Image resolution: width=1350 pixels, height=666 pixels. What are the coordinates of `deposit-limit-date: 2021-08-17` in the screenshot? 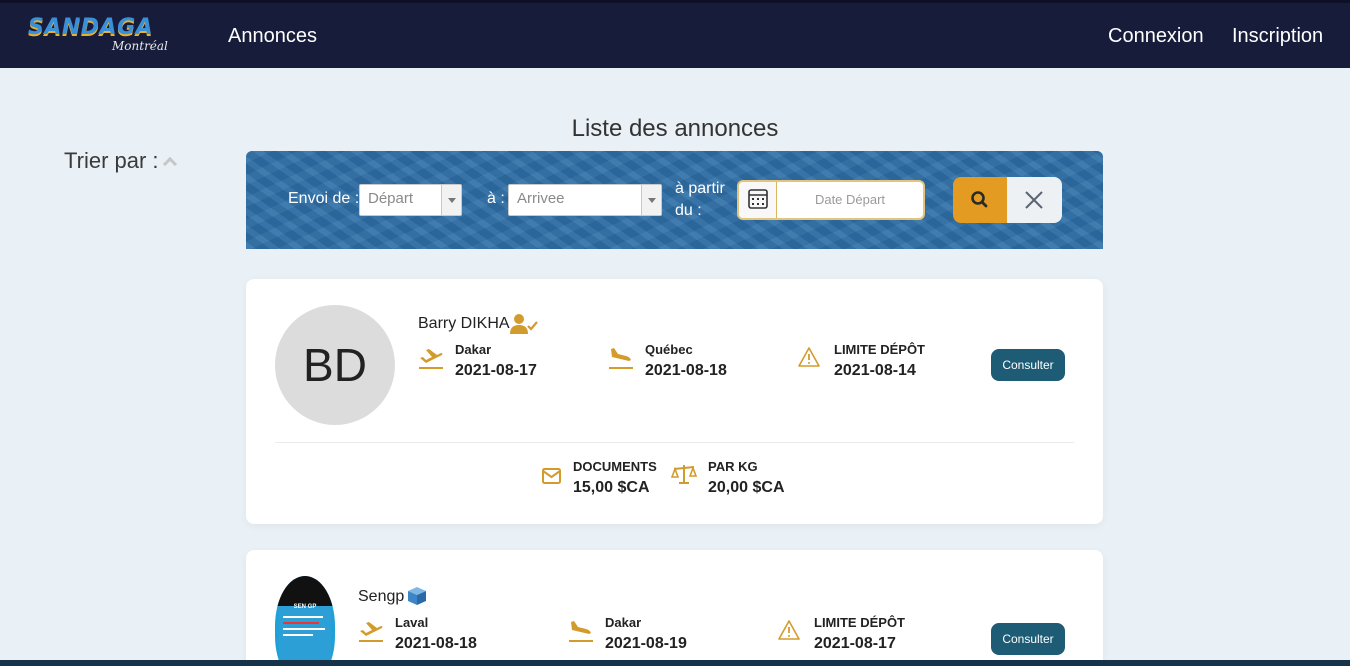 It's located at (855, 643).